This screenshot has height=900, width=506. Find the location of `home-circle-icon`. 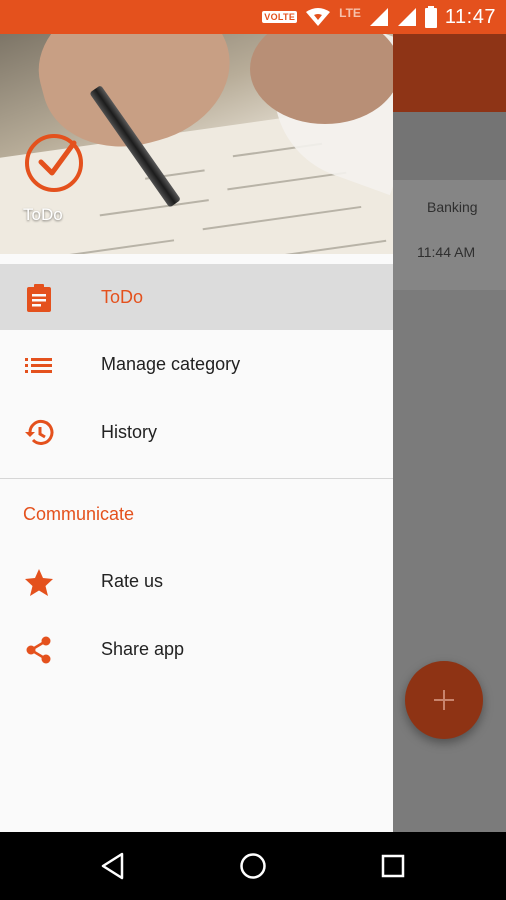

home-circle-icon is located at coordinates (253, 866).